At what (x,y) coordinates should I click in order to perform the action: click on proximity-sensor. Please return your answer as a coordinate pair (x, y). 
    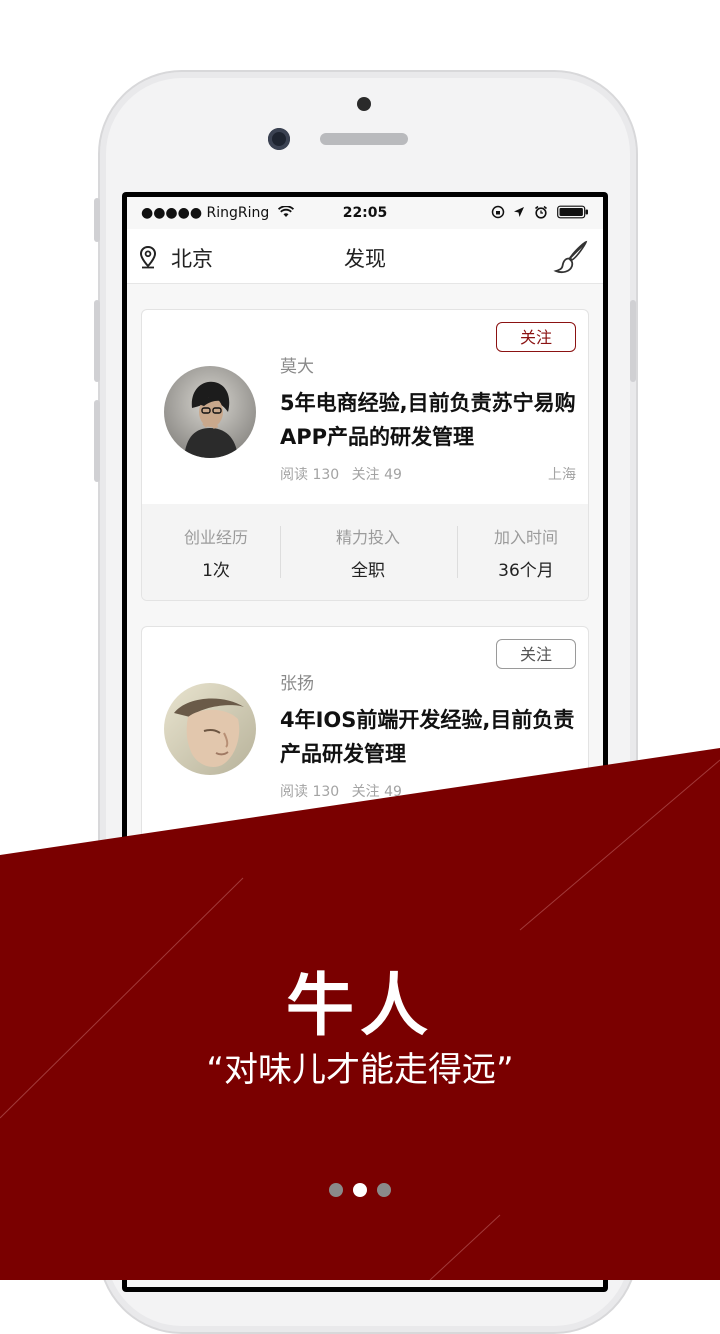
    Looking at the image, I should click on (364, 104).